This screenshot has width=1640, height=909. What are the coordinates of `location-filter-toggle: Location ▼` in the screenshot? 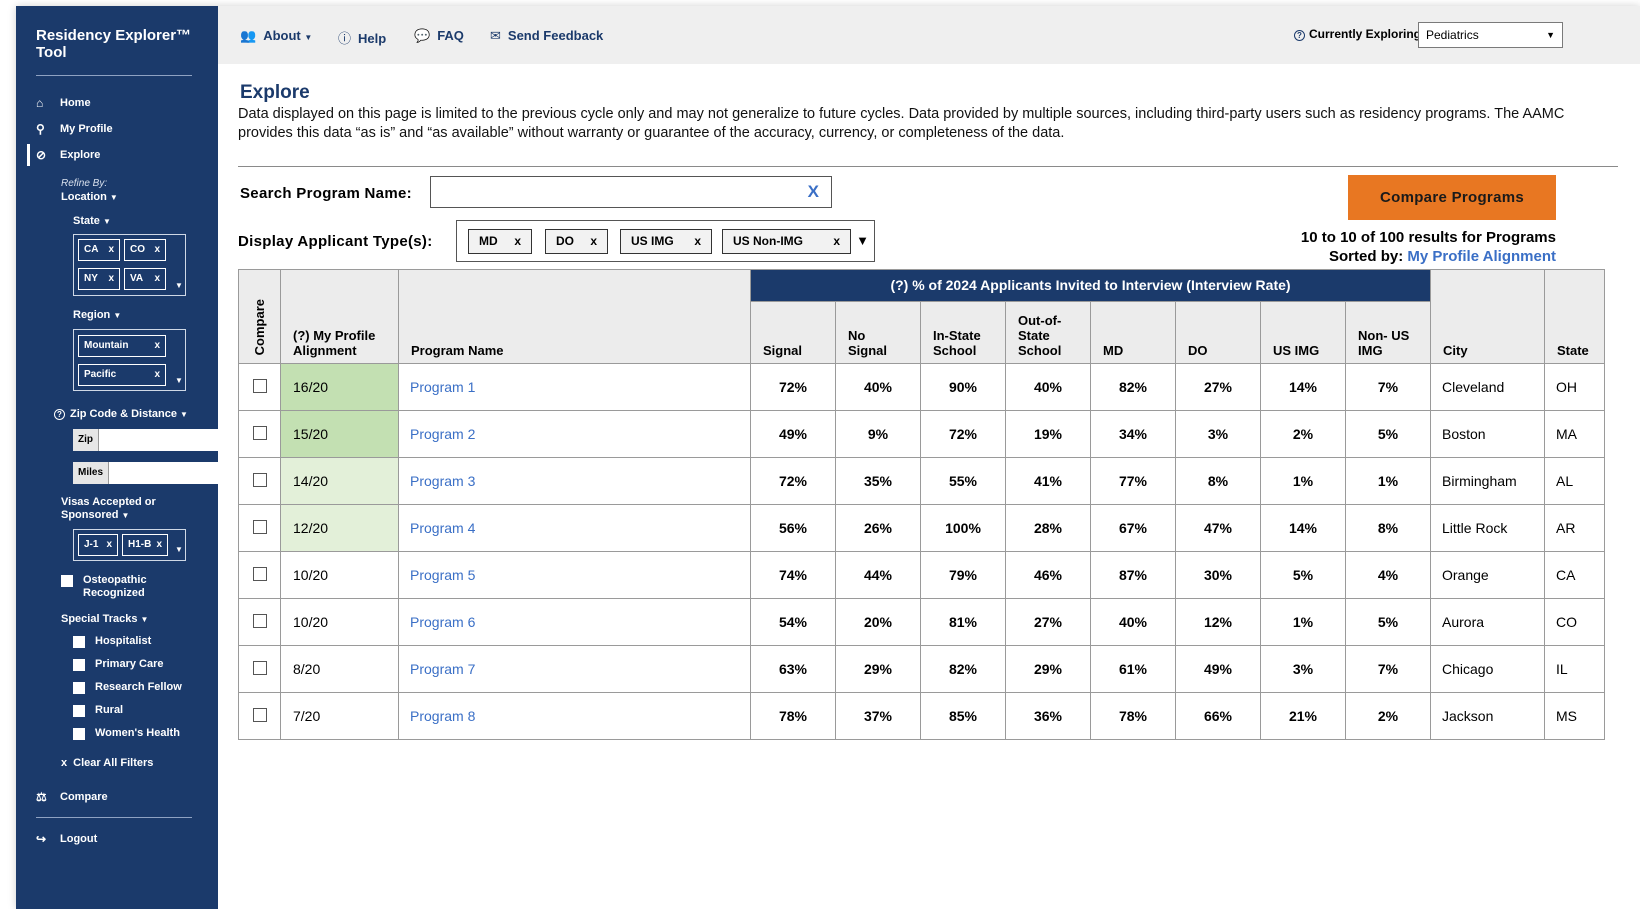 It's located at (89, 197).